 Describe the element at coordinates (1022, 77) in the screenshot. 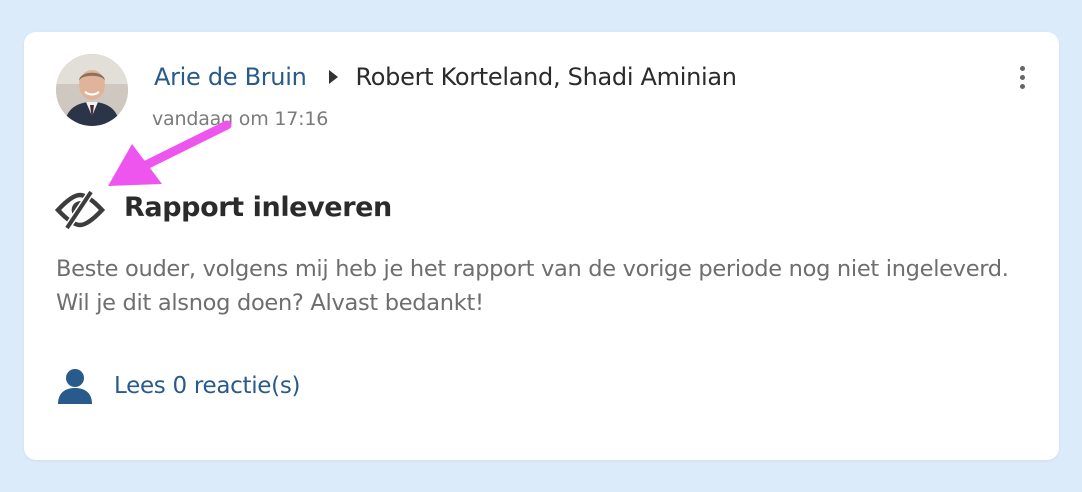

I see `more-vertical-icon` at that location.